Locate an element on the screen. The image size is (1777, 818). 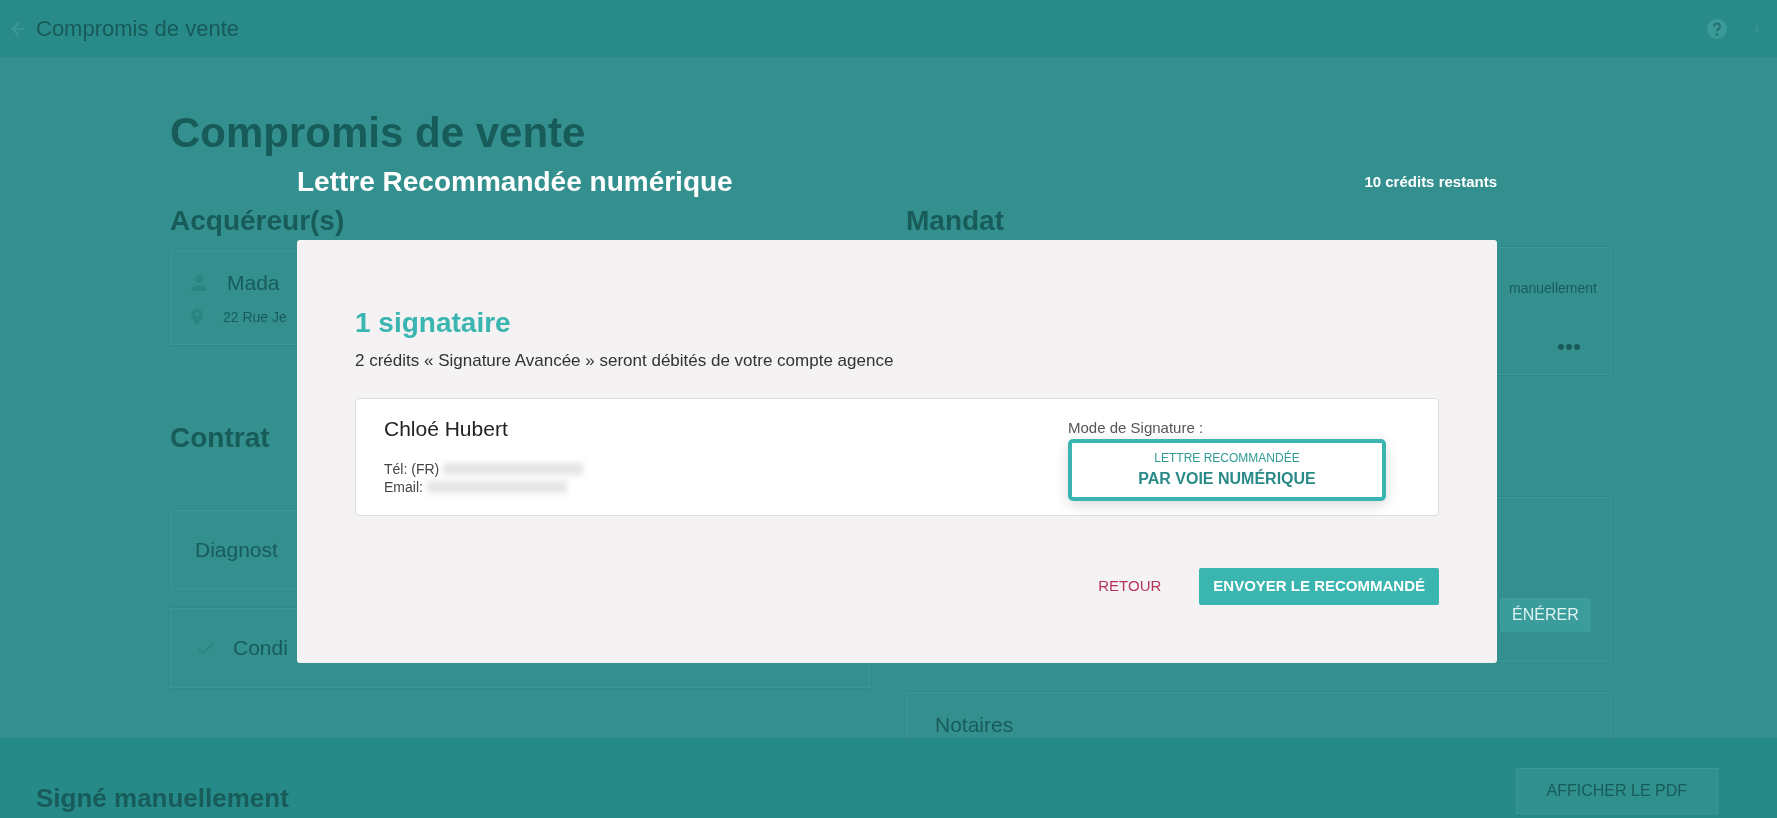
signer-count: 1 signataire is located at coordinates (433, 323).